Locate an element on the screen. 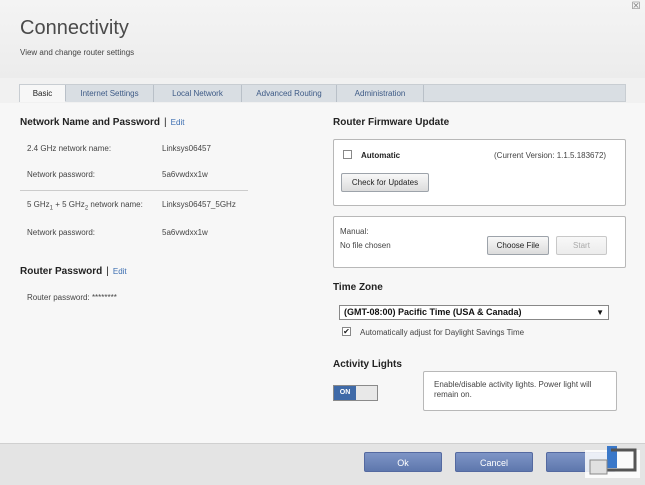  timezone-selected: (GMT-08:00) Pacific Time (USA & Canada) is located at coordinates (433, 312).